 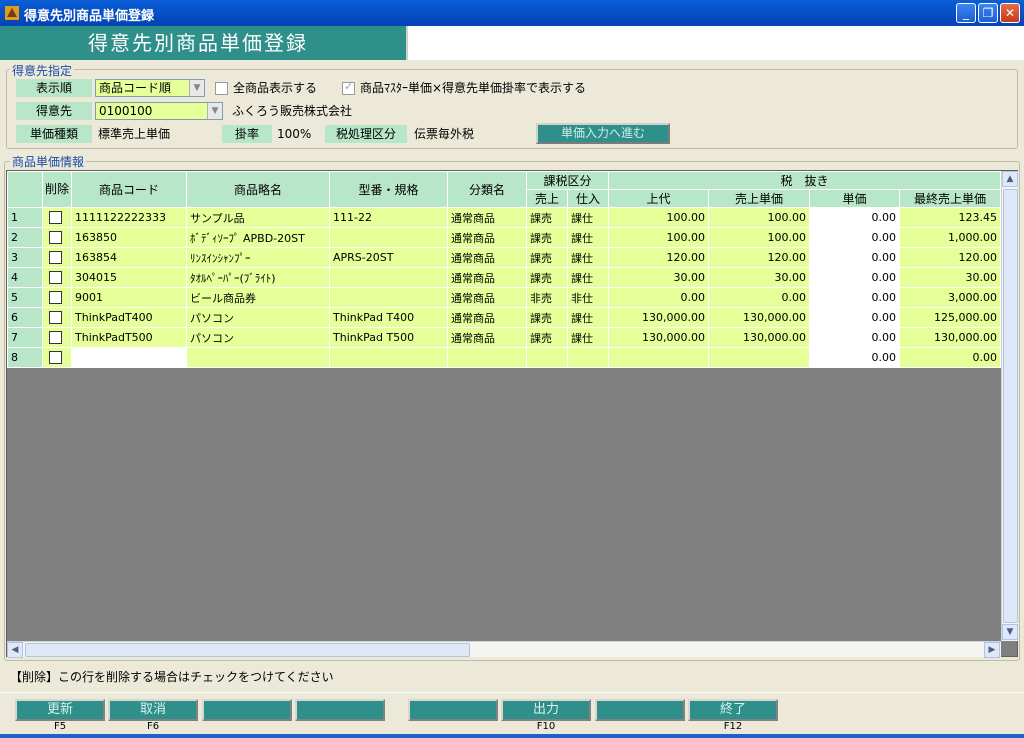 What do you see at coordinates (547, 357) in the screenshot?
I see `tax-sale-cell` at bounding box center [547, 357].